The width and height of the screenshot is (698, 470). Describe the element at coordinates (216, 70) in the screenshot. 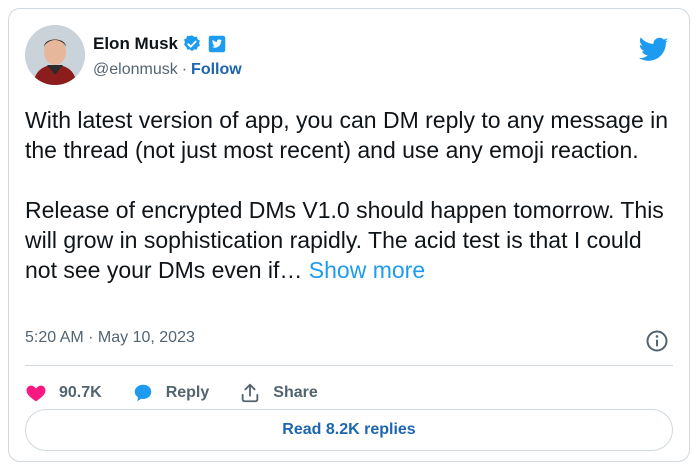

I see `follow-link: Follow` at that location.